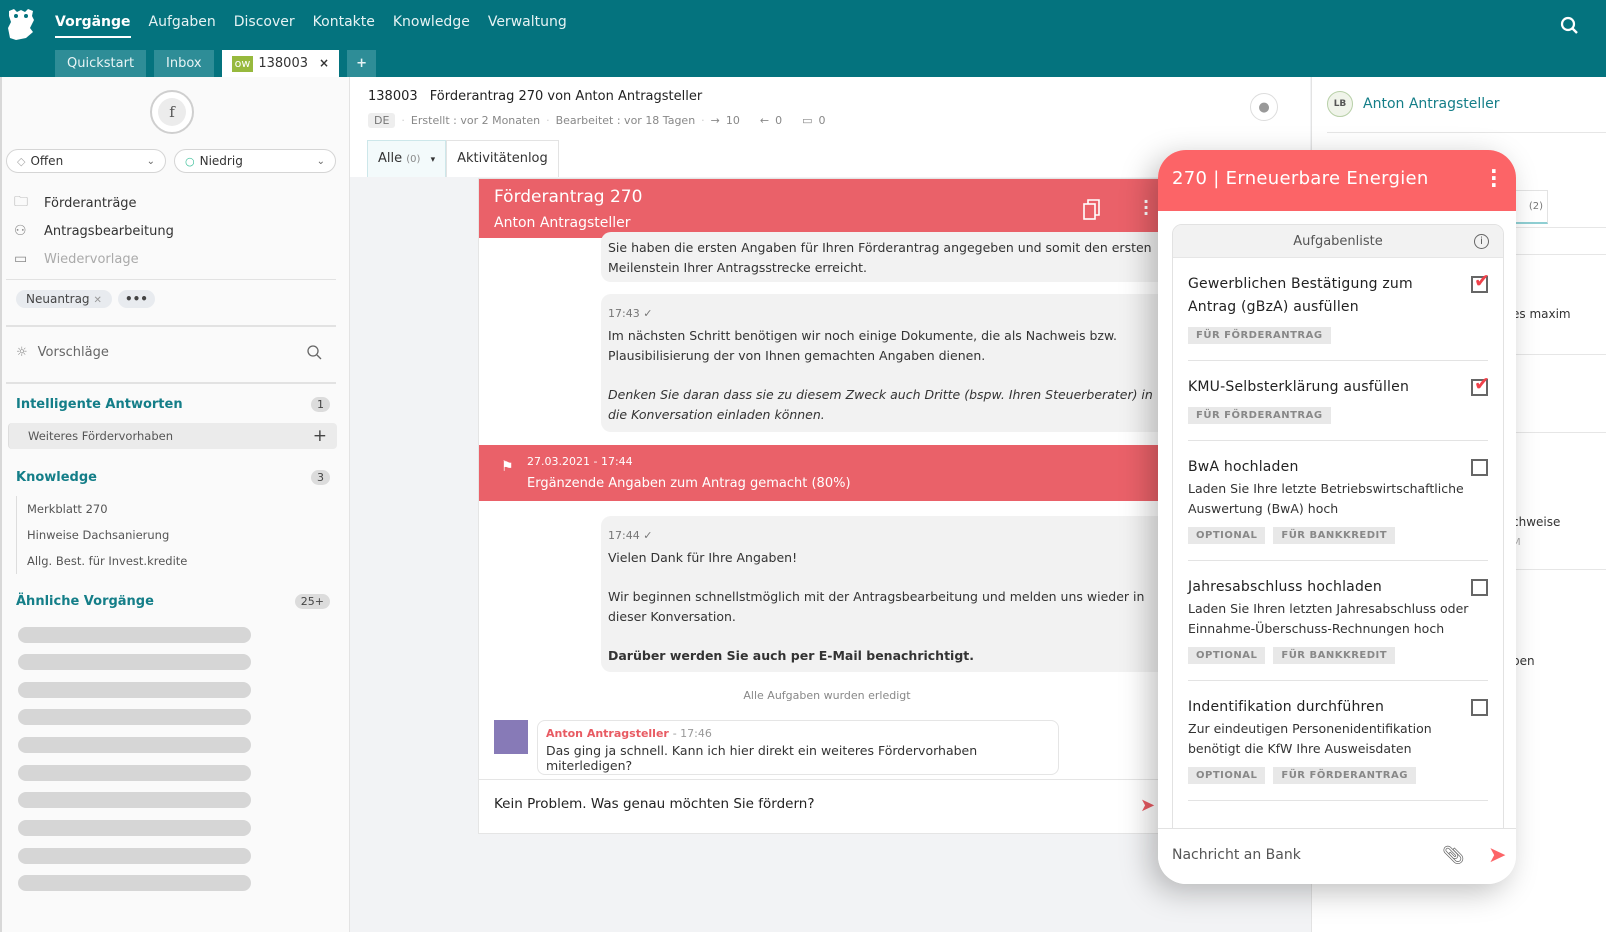  Describe the element at coordinates (1300, 178) in the screenshot. I see `task-panel-title: 270 | Erneuerbare Energien` at that location.